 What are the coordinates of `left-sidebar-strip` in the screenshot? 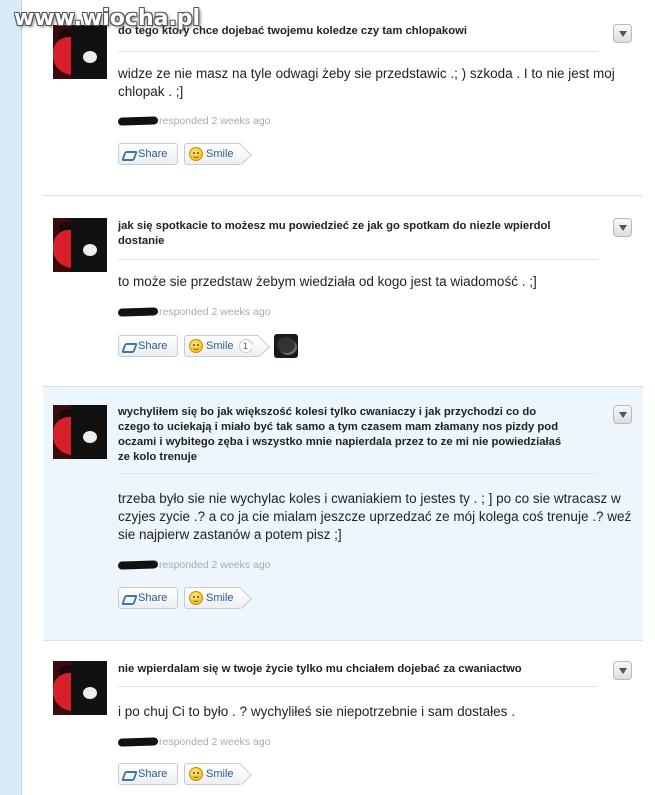 It's located at (11, 397).